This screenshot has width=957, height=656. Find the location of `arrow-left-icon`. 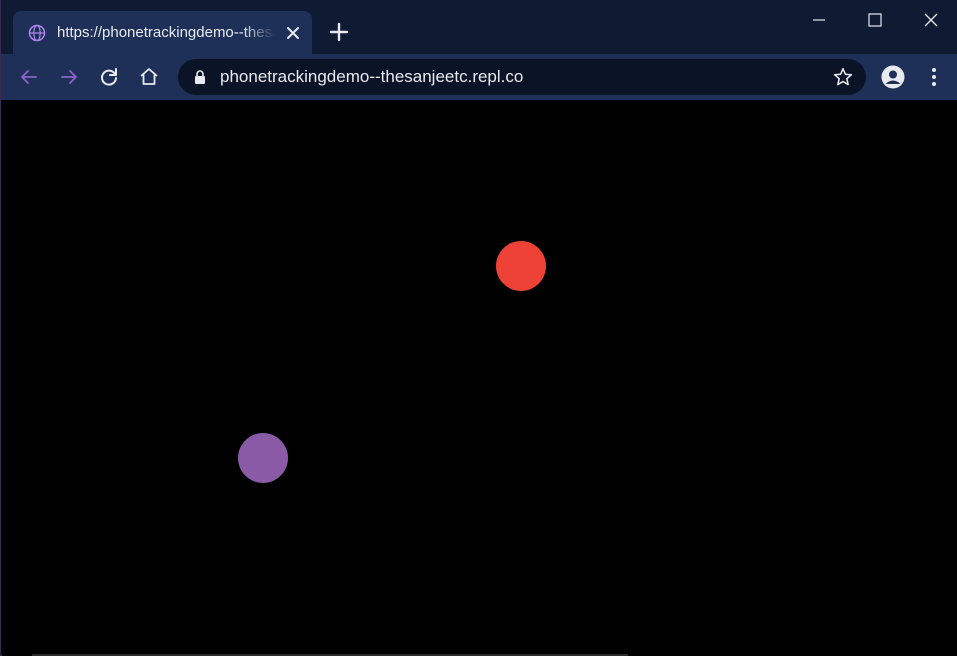

arrow-left-icon is located at coordinates (29, 77).